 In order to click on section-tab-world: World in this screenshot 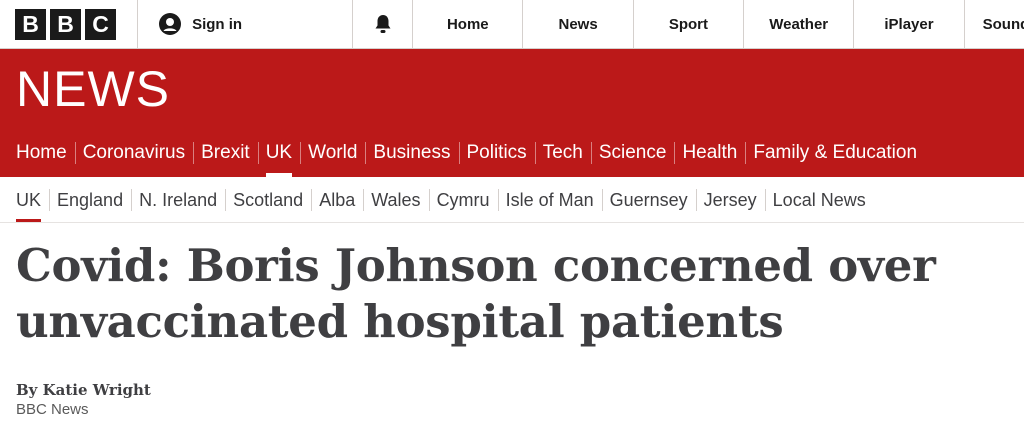, I will do `click(332, 153)`.